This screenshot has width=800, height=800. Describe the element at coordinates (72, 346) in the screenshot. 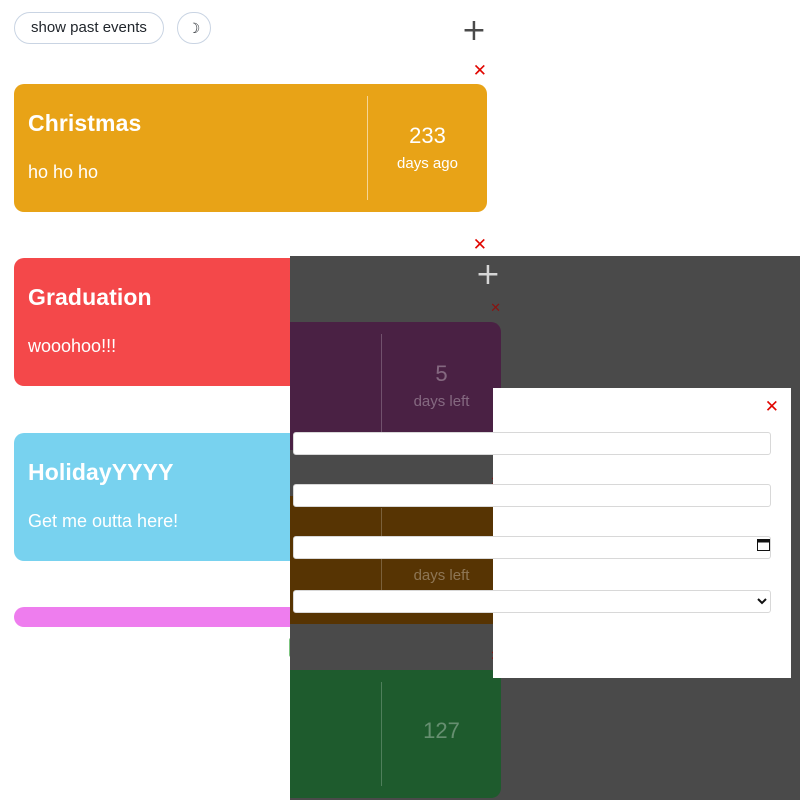

I see `event-note: wooohoo!!!` at that location.